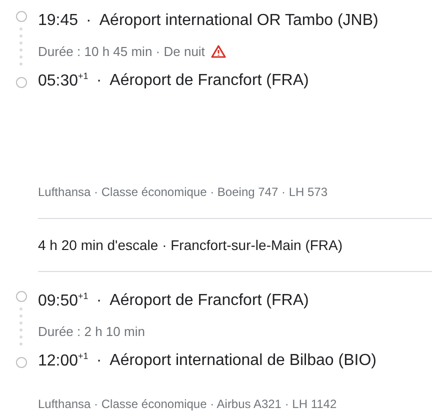  I want to click on flight-duration: Durée : 2 h 10 min, so click(91, 331).